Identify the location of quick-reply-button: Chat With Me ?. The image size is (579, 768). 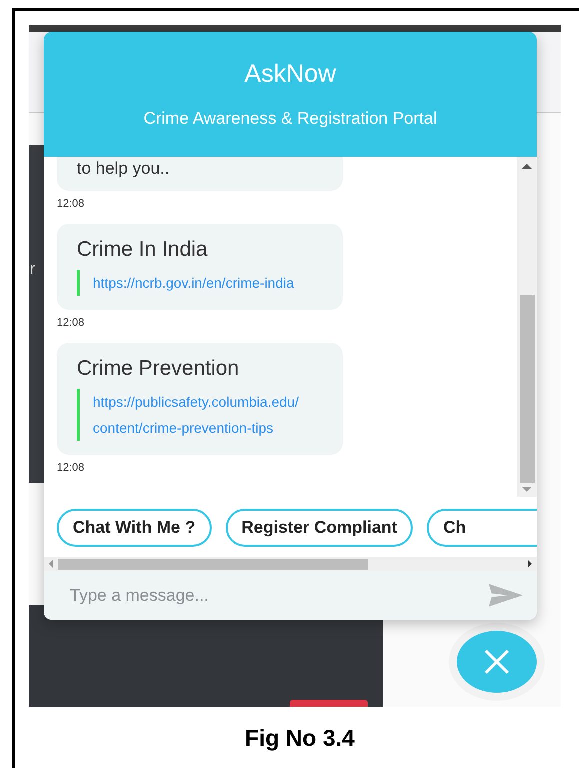
(134, 528).